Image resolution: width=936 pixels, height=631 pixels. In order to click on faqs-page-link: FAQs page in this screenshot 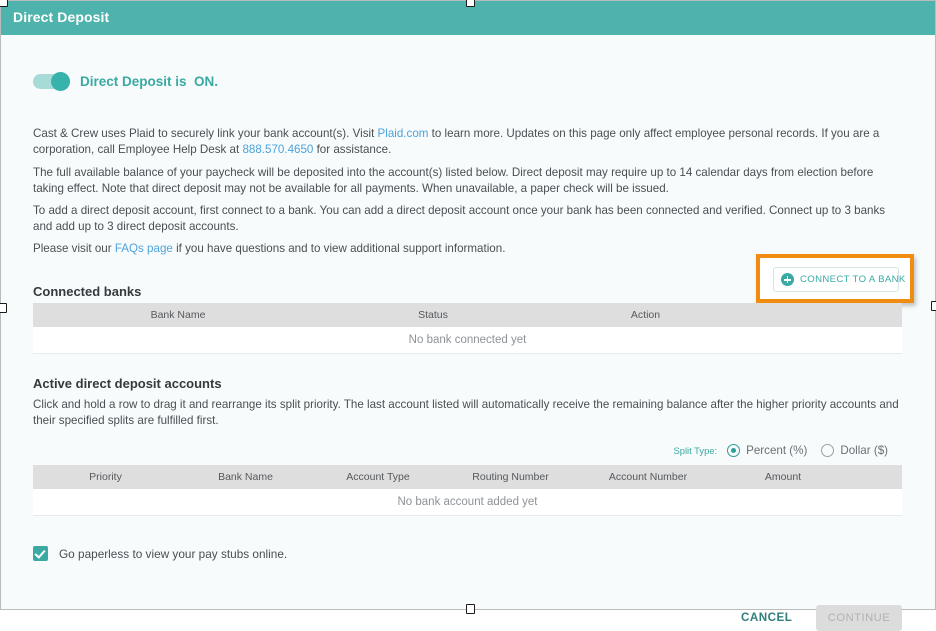, I will do `click(144, 248)`.